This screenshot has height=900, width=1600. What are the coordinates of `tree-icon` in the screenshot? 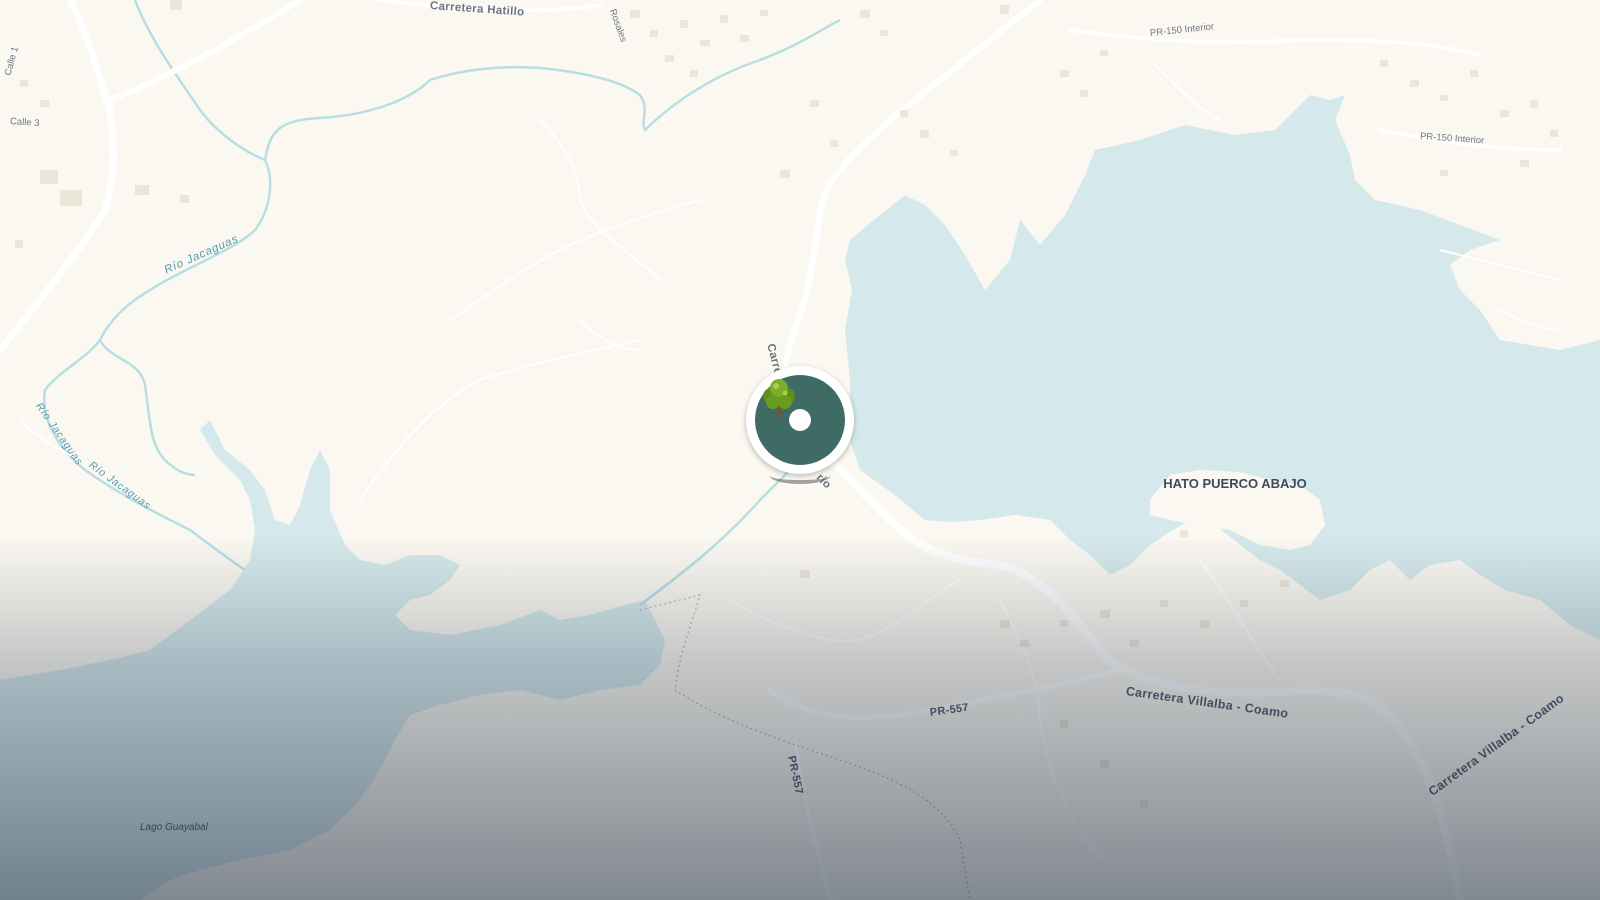 It's located at (779, 398).